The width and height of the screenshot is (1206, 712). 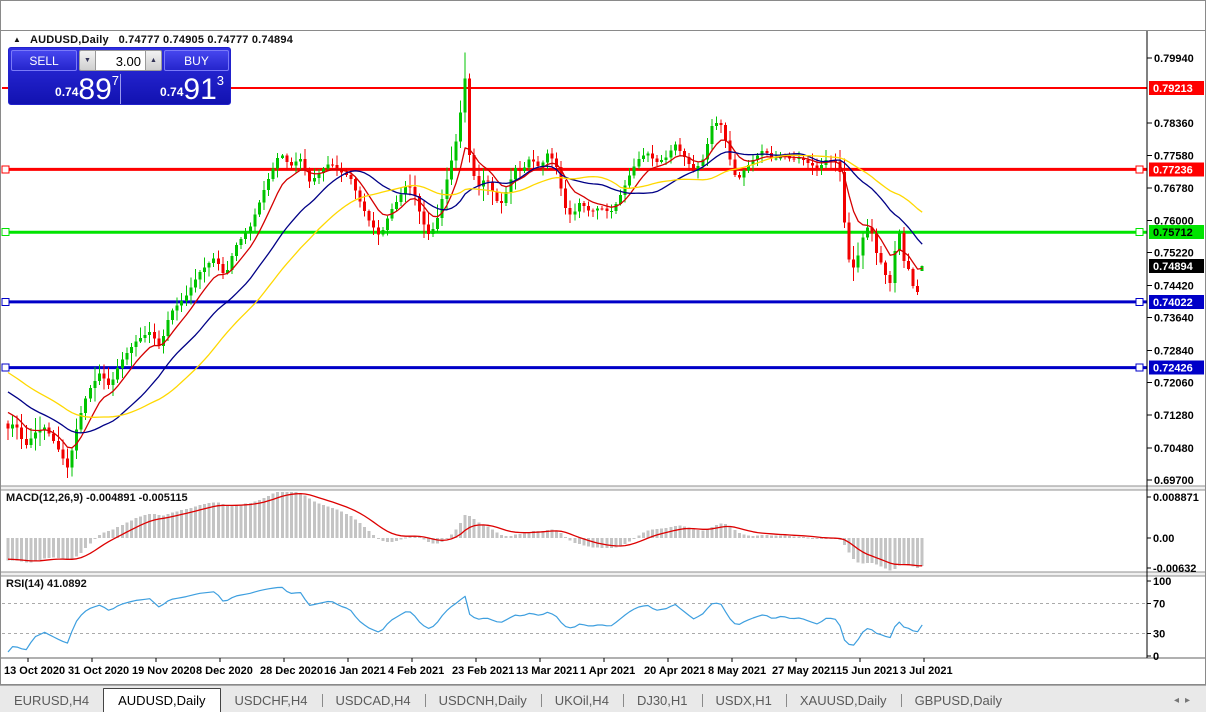 What do you see at coordinates (1174, 352) in the screenshot?
I see `svg-text: 0.72840` at bounding box center [1174, 352].